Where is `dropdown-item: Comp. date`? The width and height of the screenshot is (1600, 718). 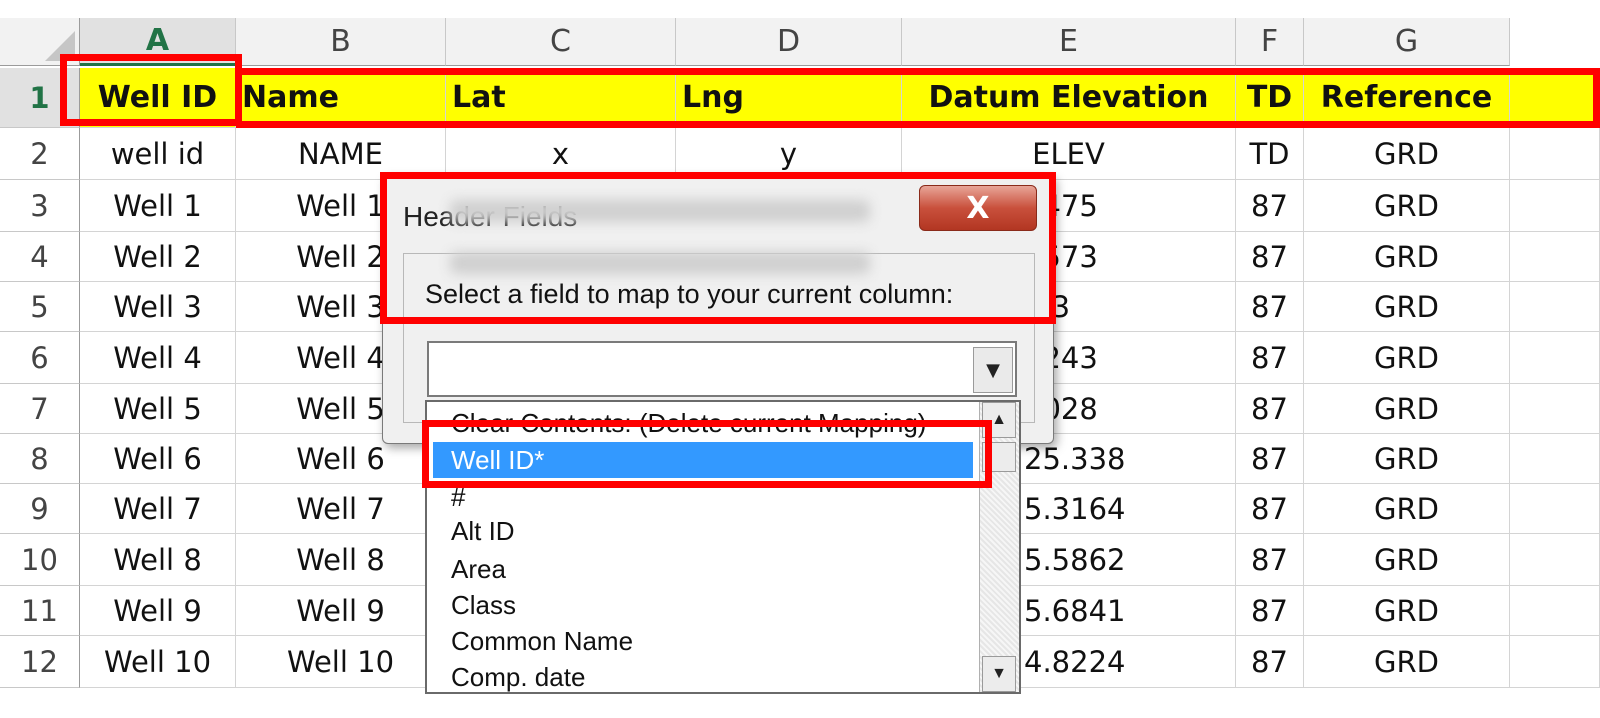
dropdown-item: Comp. date is located at coordinates (518, 677).